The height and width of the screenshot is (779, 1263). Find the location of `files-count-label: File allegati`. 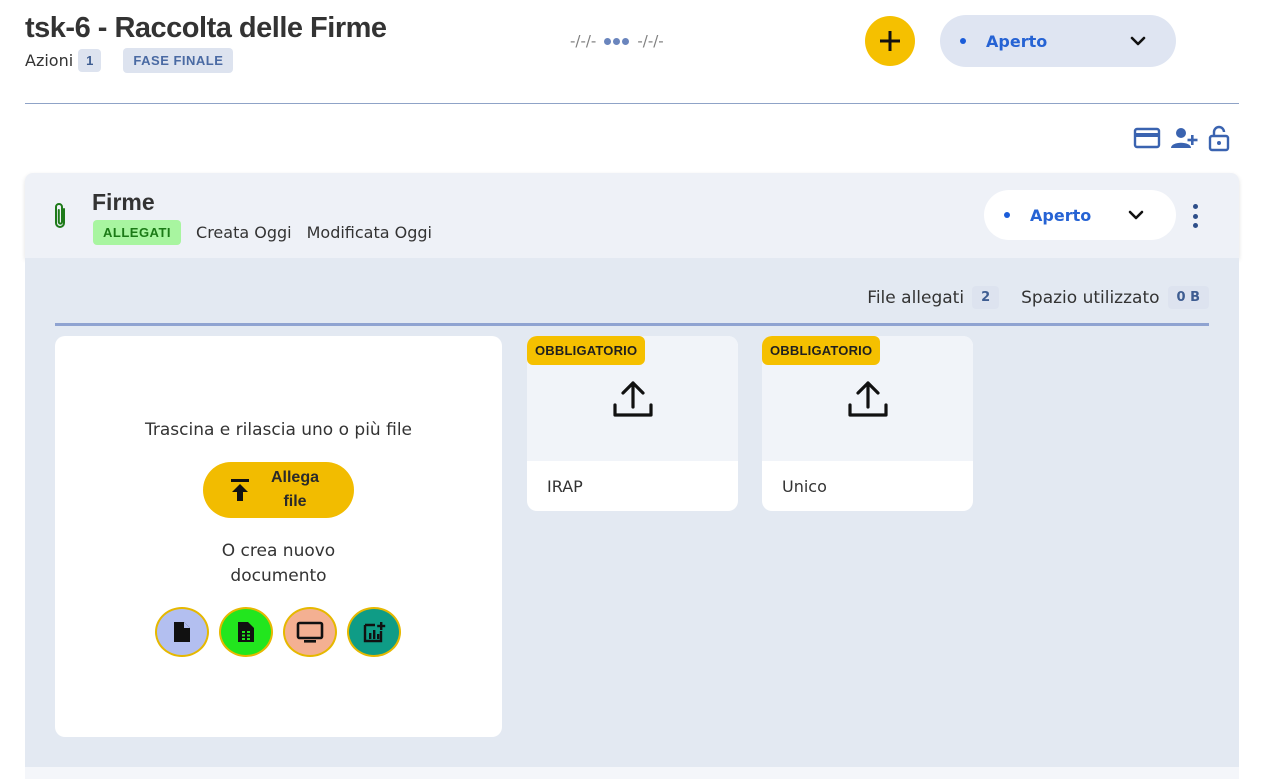

files-count-label: File allegati is located at coordinates (916, 297).